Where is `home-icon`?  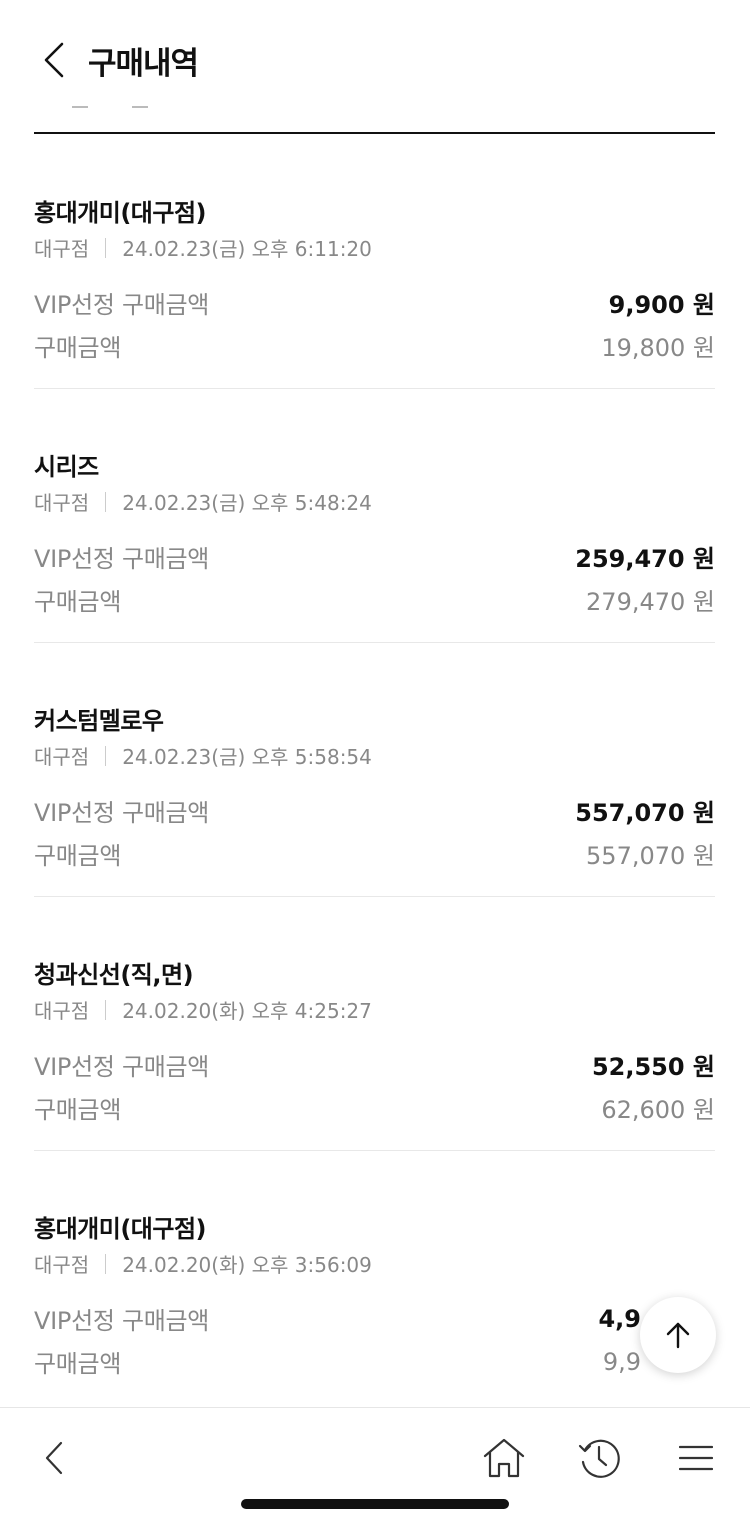
home-icon is located at coordinates (504, 1458).